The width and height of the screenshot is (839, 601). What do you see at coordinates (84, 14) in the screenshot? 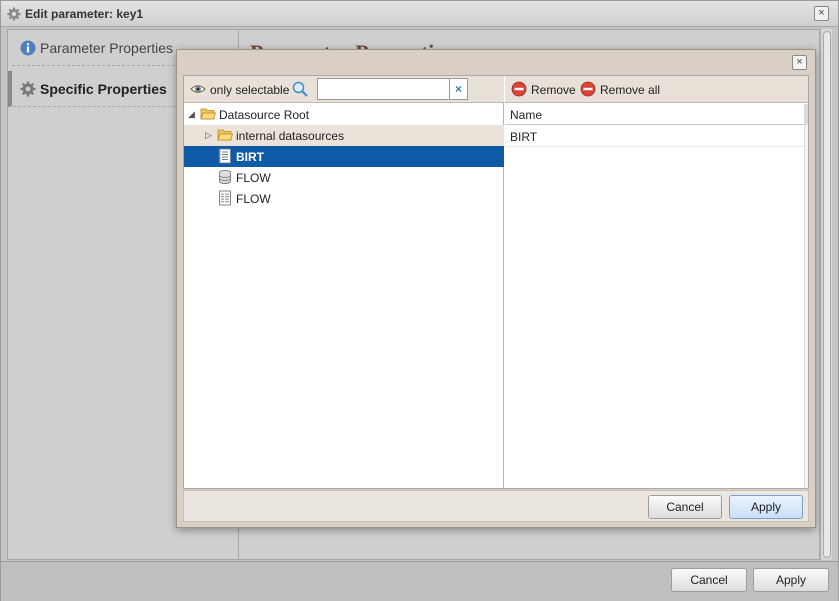
I see `window-title: Edit parameter: key1` at bounding box center [84, 14].